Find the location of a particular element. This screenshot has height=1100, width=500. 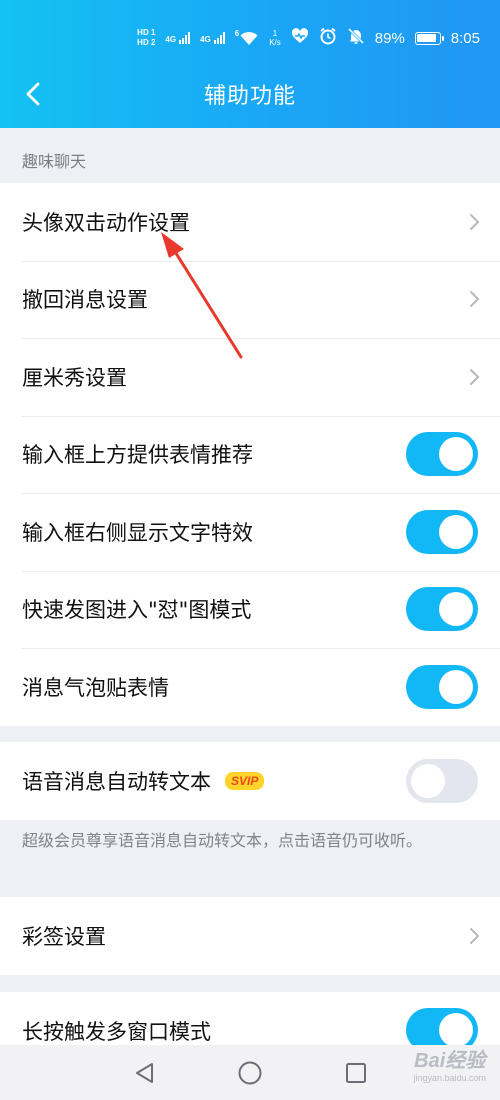

nav-home-button is located at coordinates (250, 1073).